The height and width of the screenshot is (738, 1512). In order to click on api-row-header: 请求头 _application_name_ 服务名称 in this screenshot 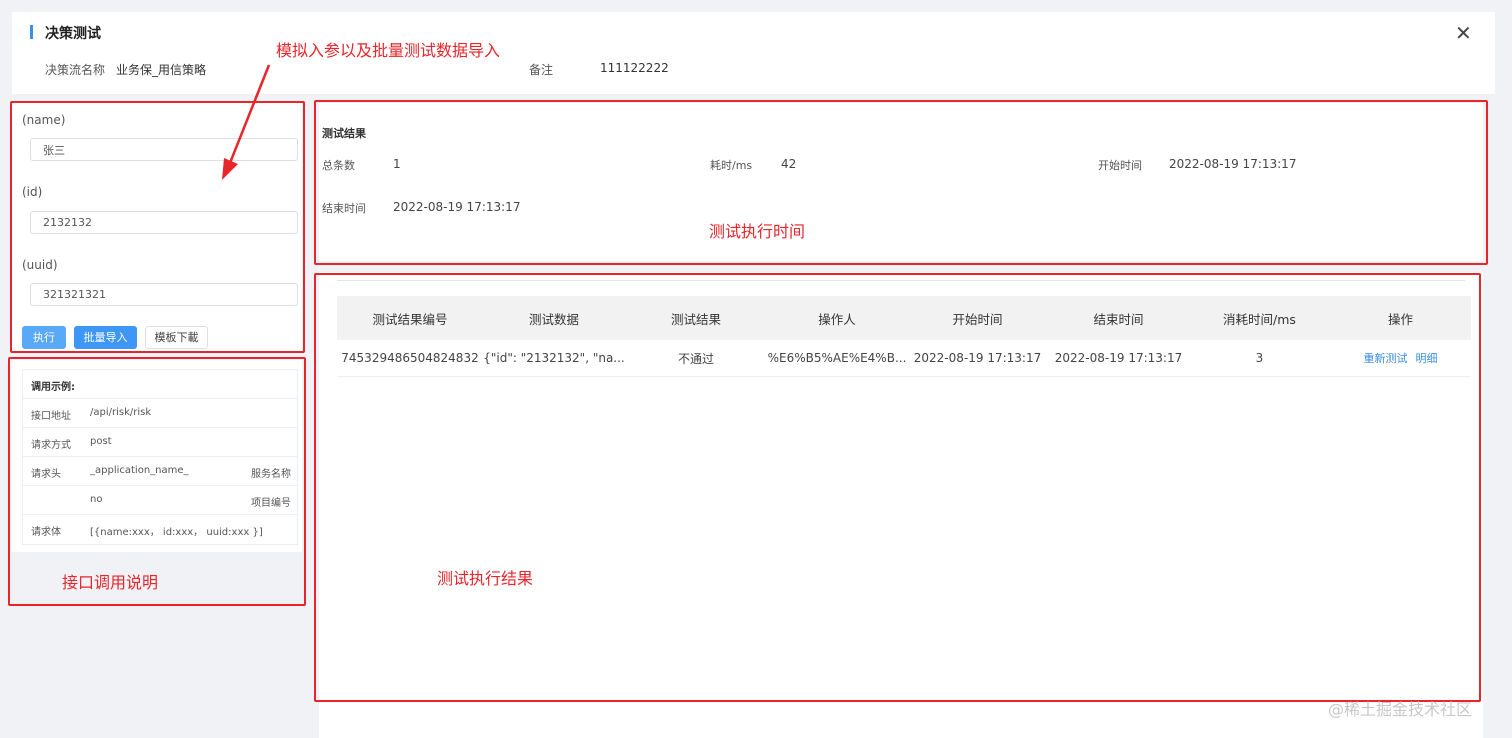, I will do `click(160, 471)`.